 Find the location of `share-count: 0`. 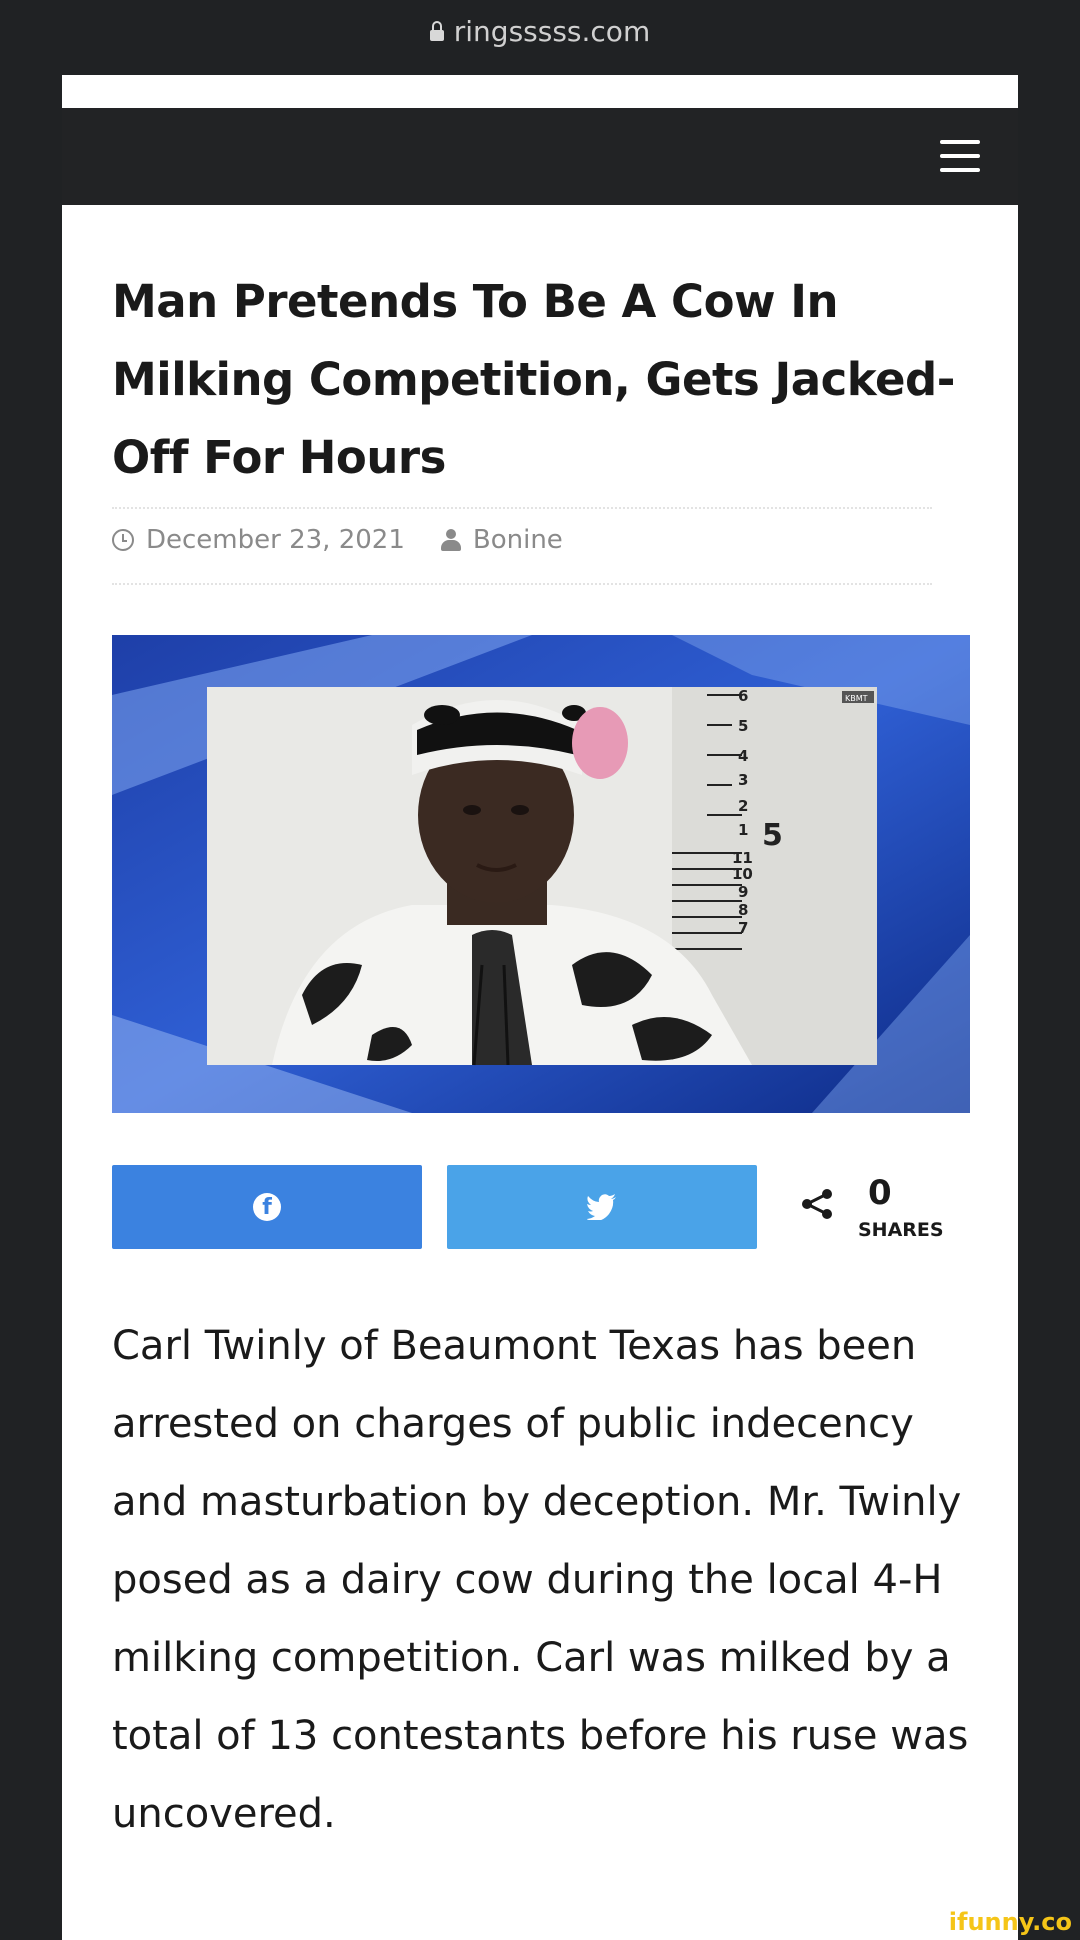

share-count: 0 is located at coordinates (880, 1193).